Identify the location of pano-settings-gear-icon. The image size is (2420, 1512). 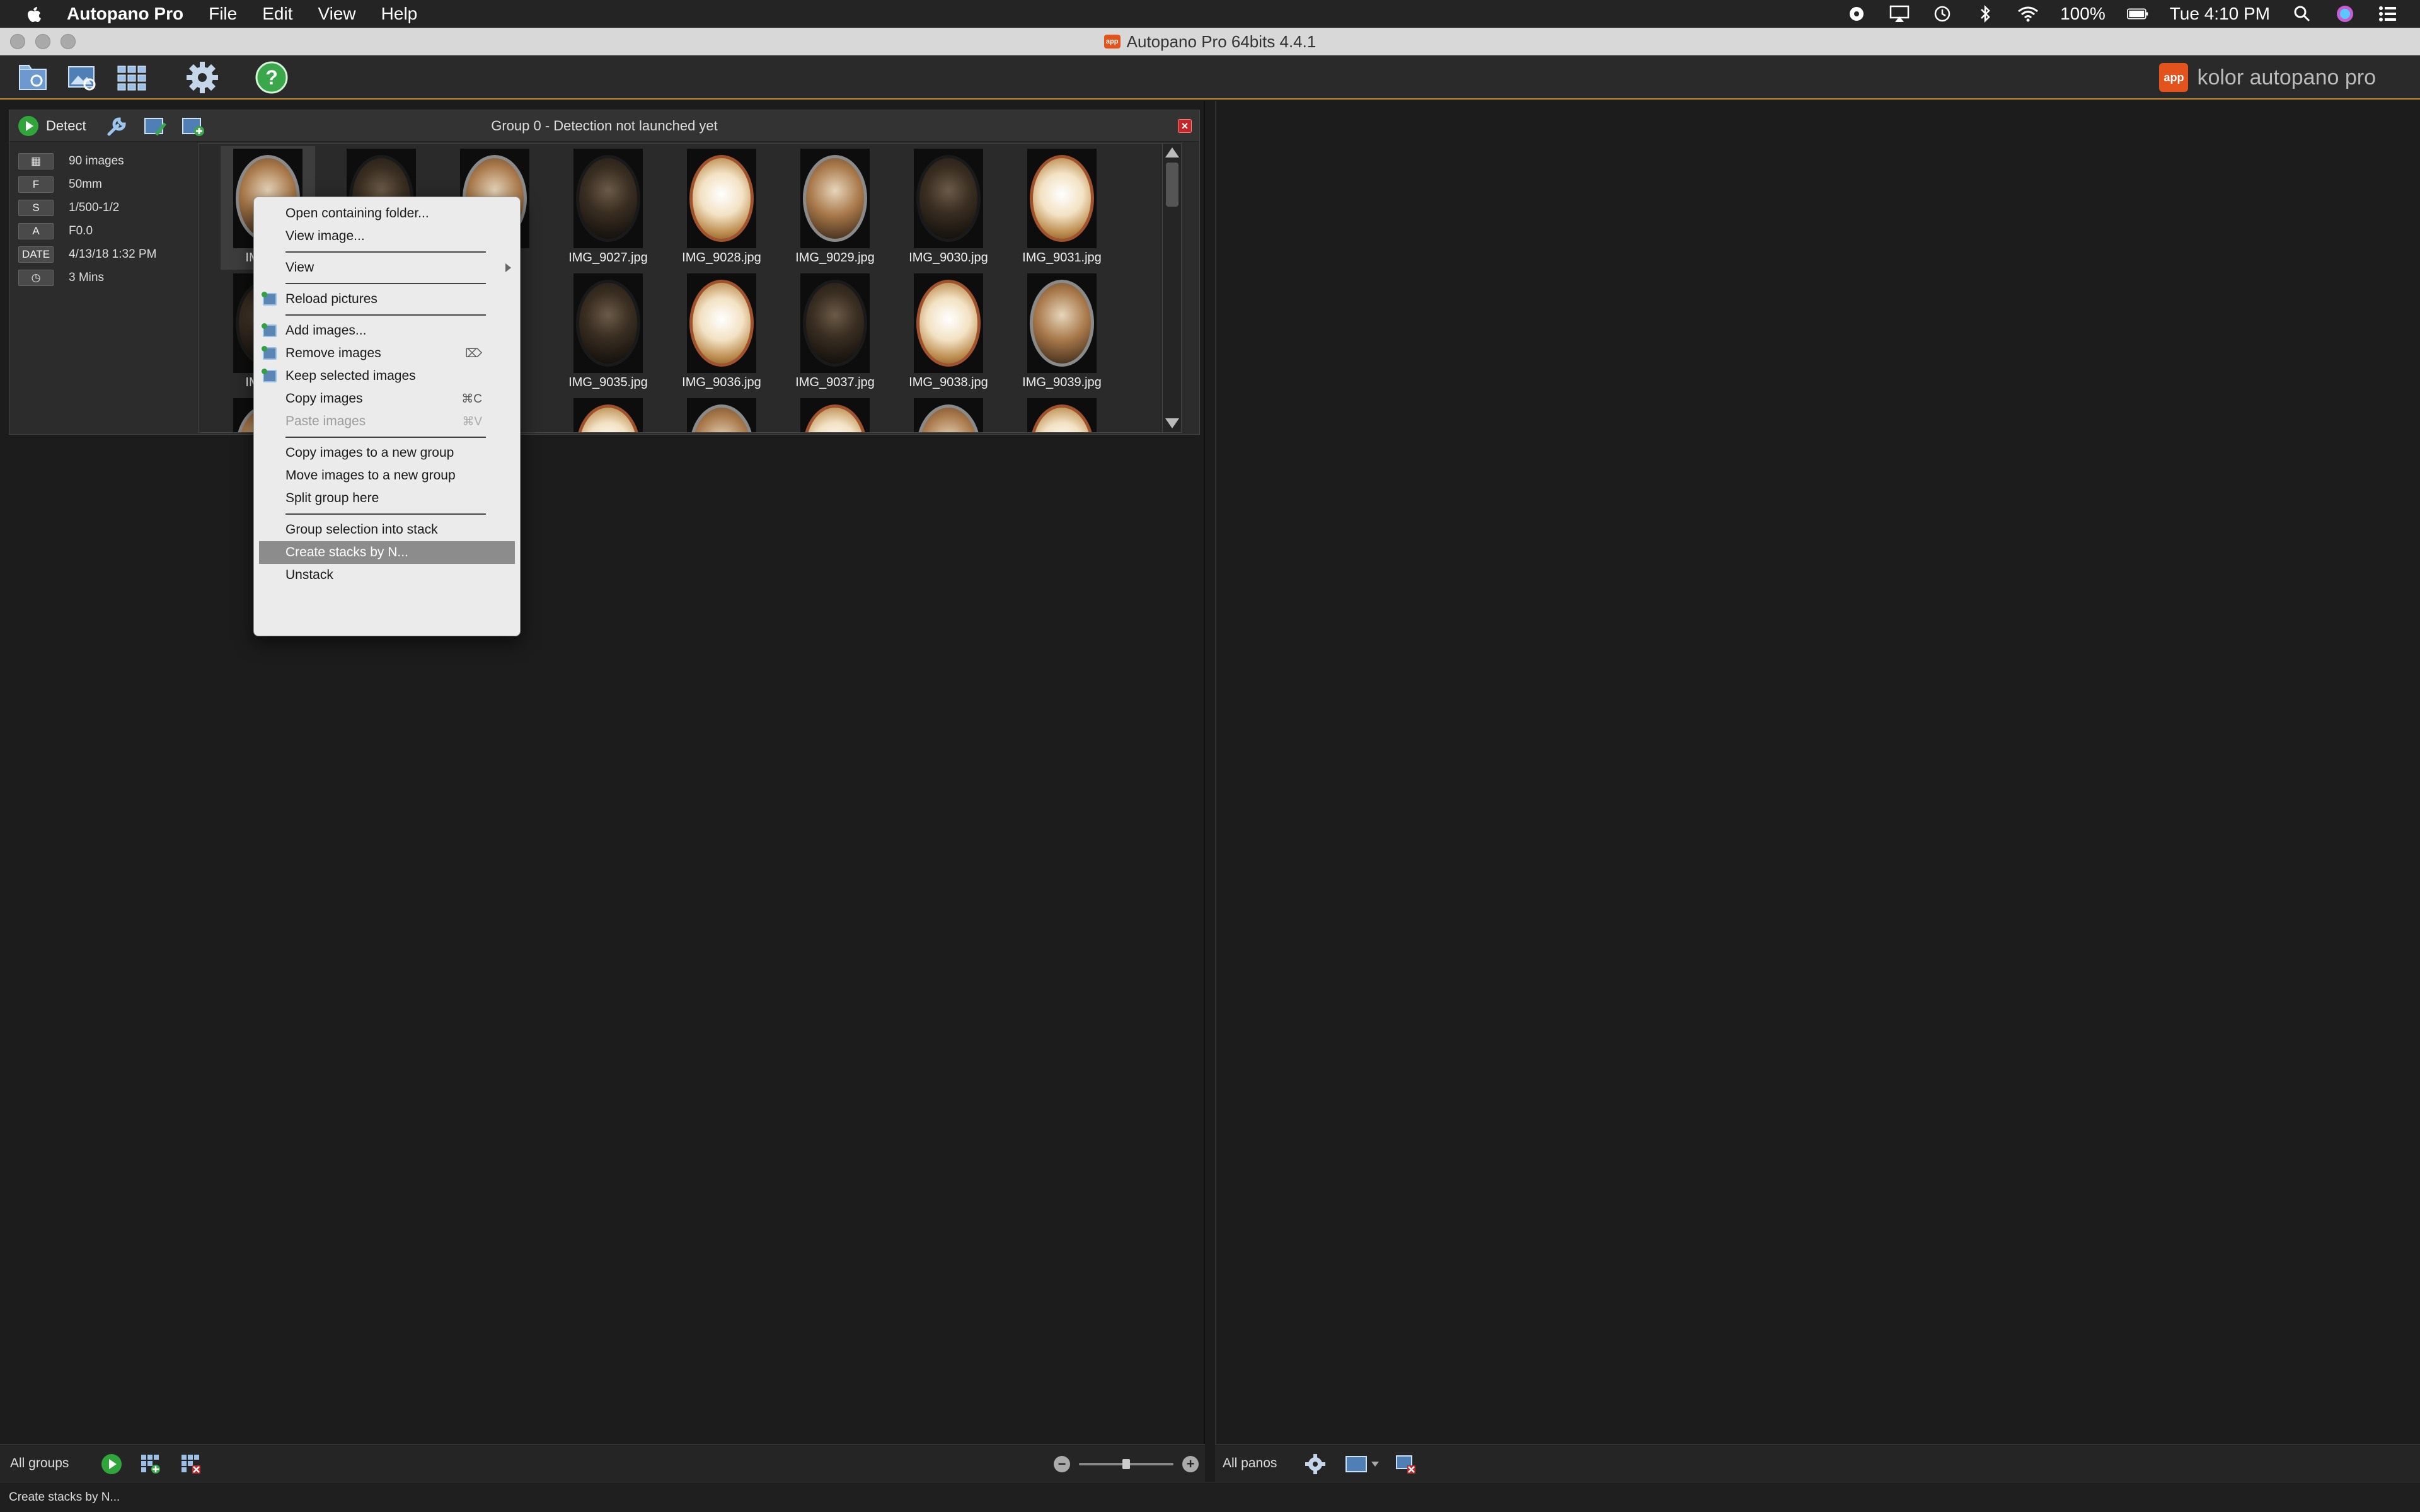
(1315, 1464).